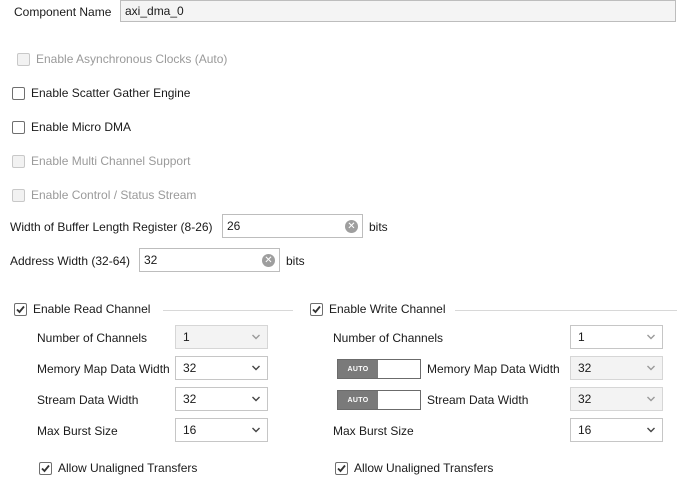 Image resolution: width=677 pixels, height=480 pixels. Describe the element at coordinates (151, 260) in the screenshot. I see `address-width-value: 32` at that location.